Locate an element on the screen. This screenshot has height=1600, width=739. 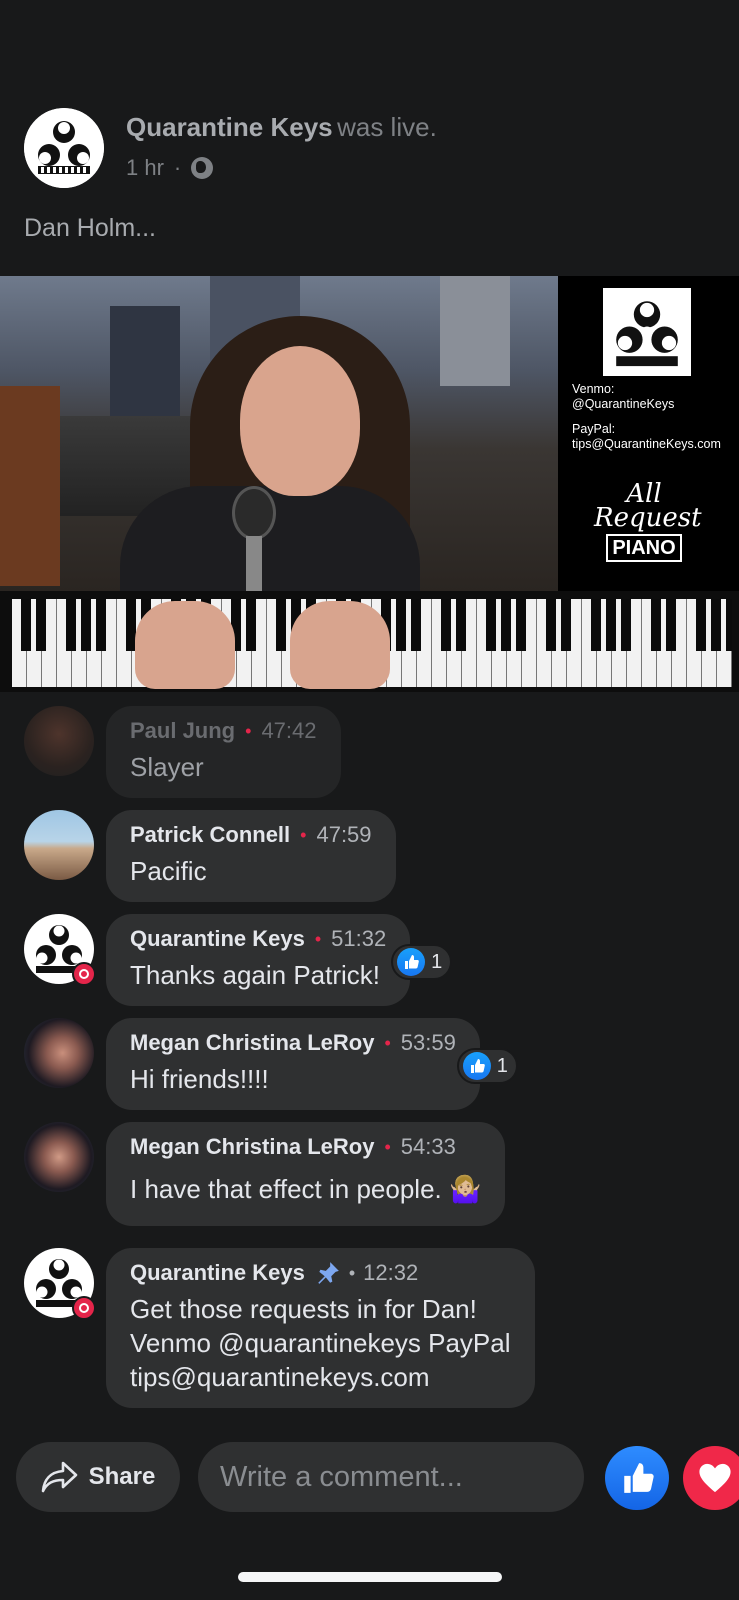
paypal-email: tips@QuarantineKeys.com is located at coordinates (646, 444).